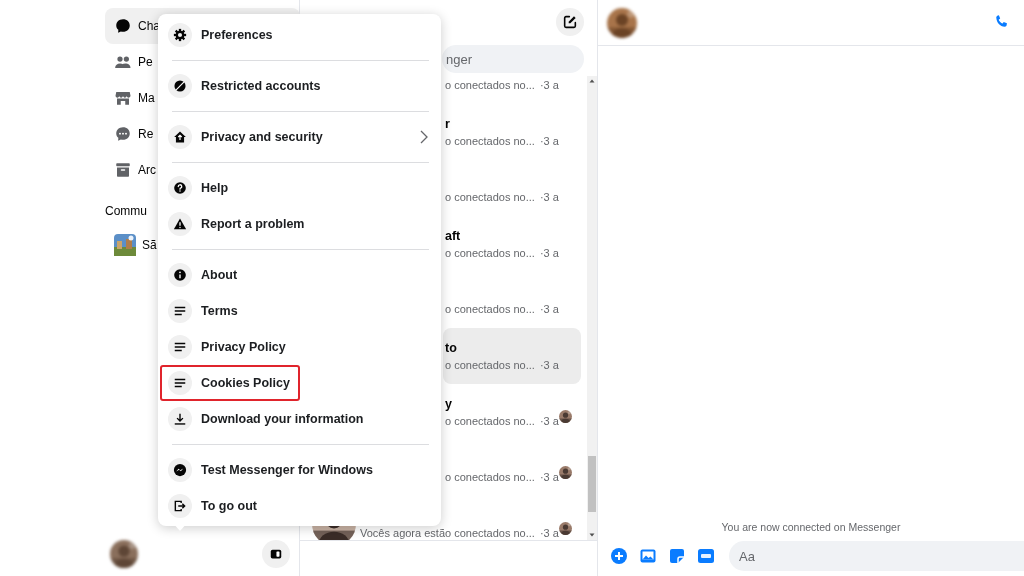 The width and height of the screenshot is (1024, 576). I want to click on contact-name: r, so click(447, 124).